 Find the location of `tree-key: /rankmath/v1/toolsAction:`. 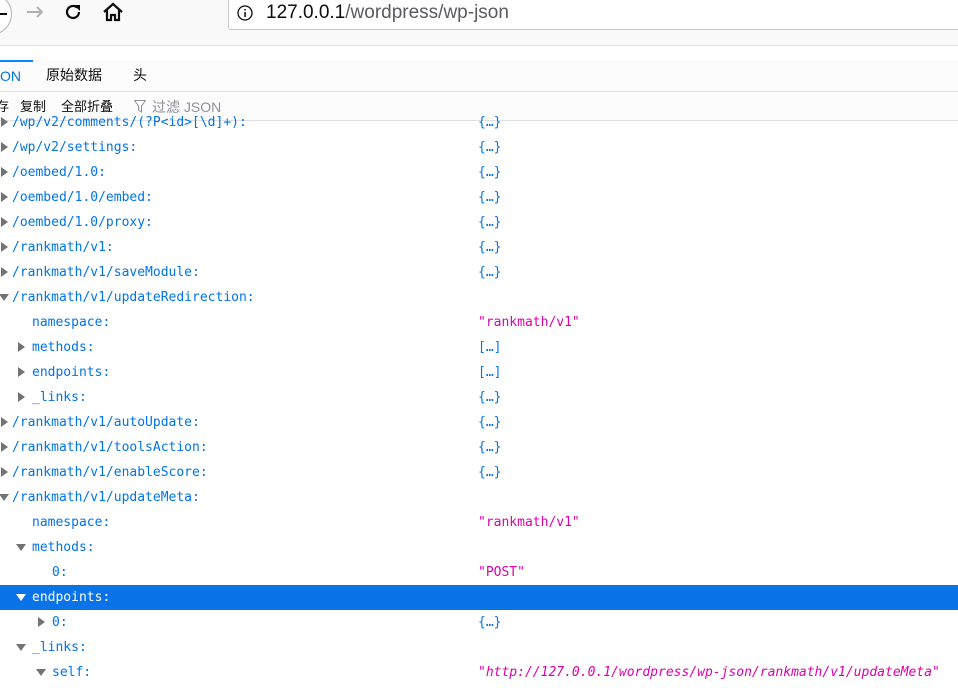

tree-key: /rankmath/v1/toolsAction: is located at coordinates (110, 447).